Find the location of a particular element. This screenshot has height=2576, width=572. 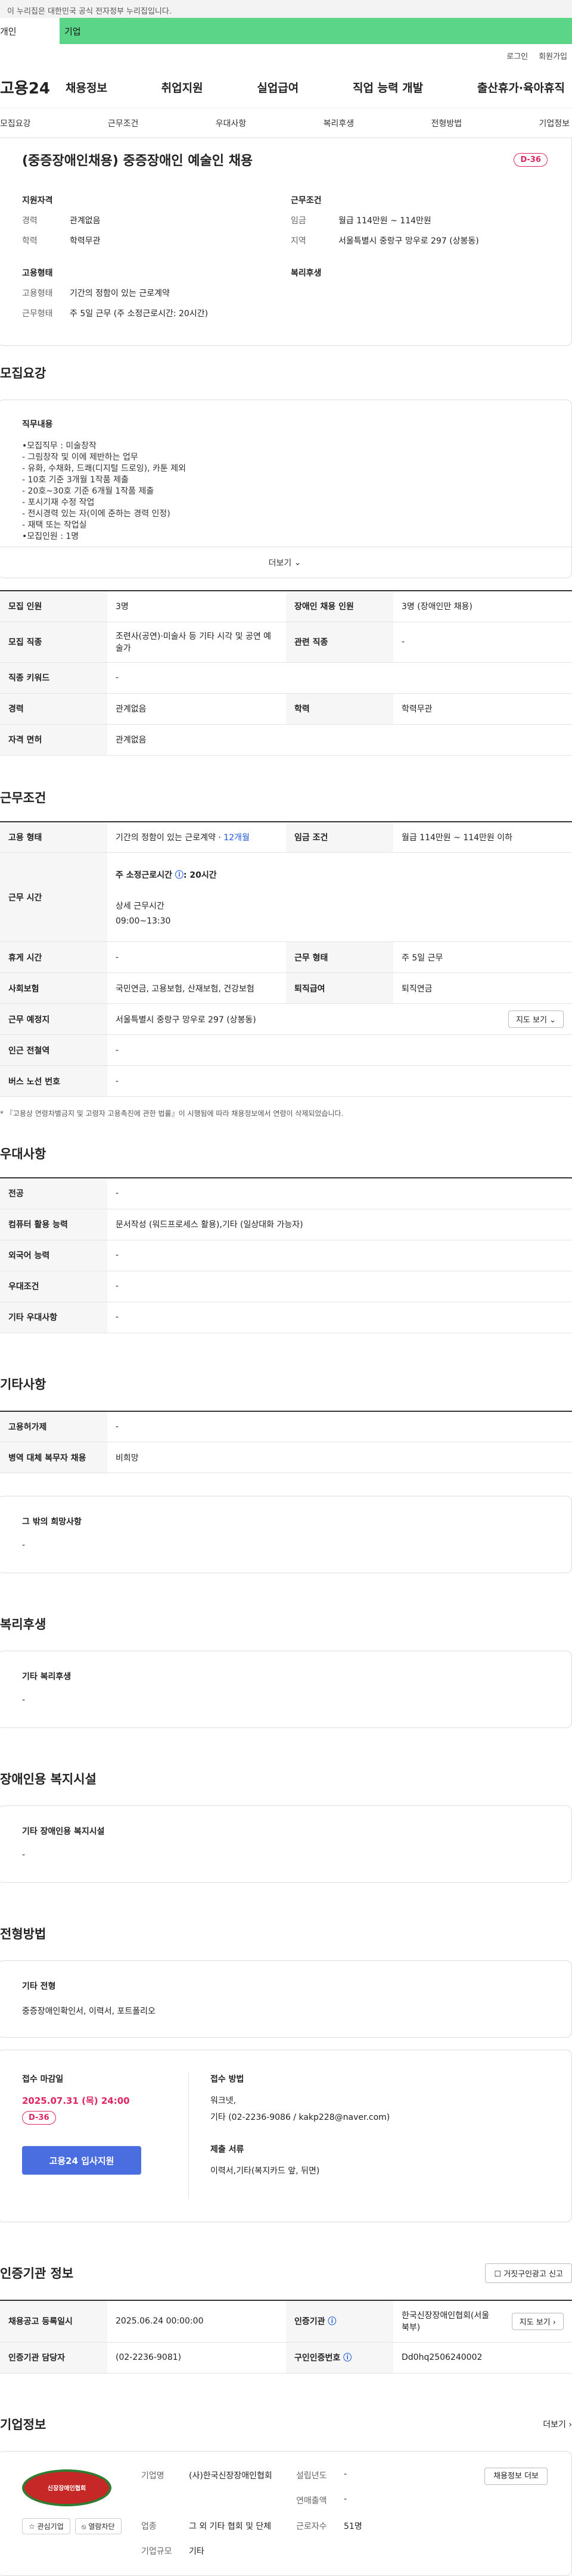

cell-label: 채용공고 등록일시 is located at coordinates (53, 2321).